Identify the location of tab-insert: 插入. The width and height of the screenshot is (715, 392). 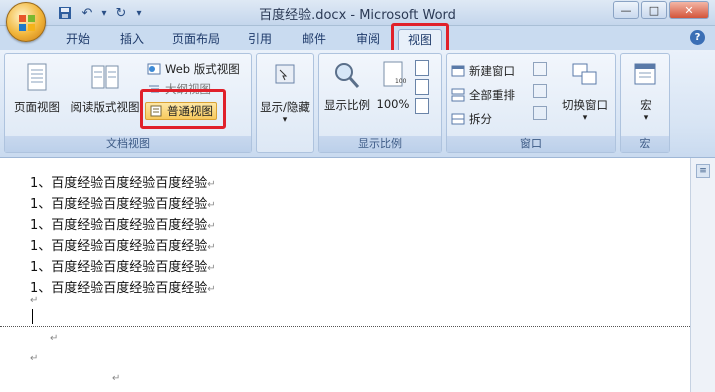
(132, 39).